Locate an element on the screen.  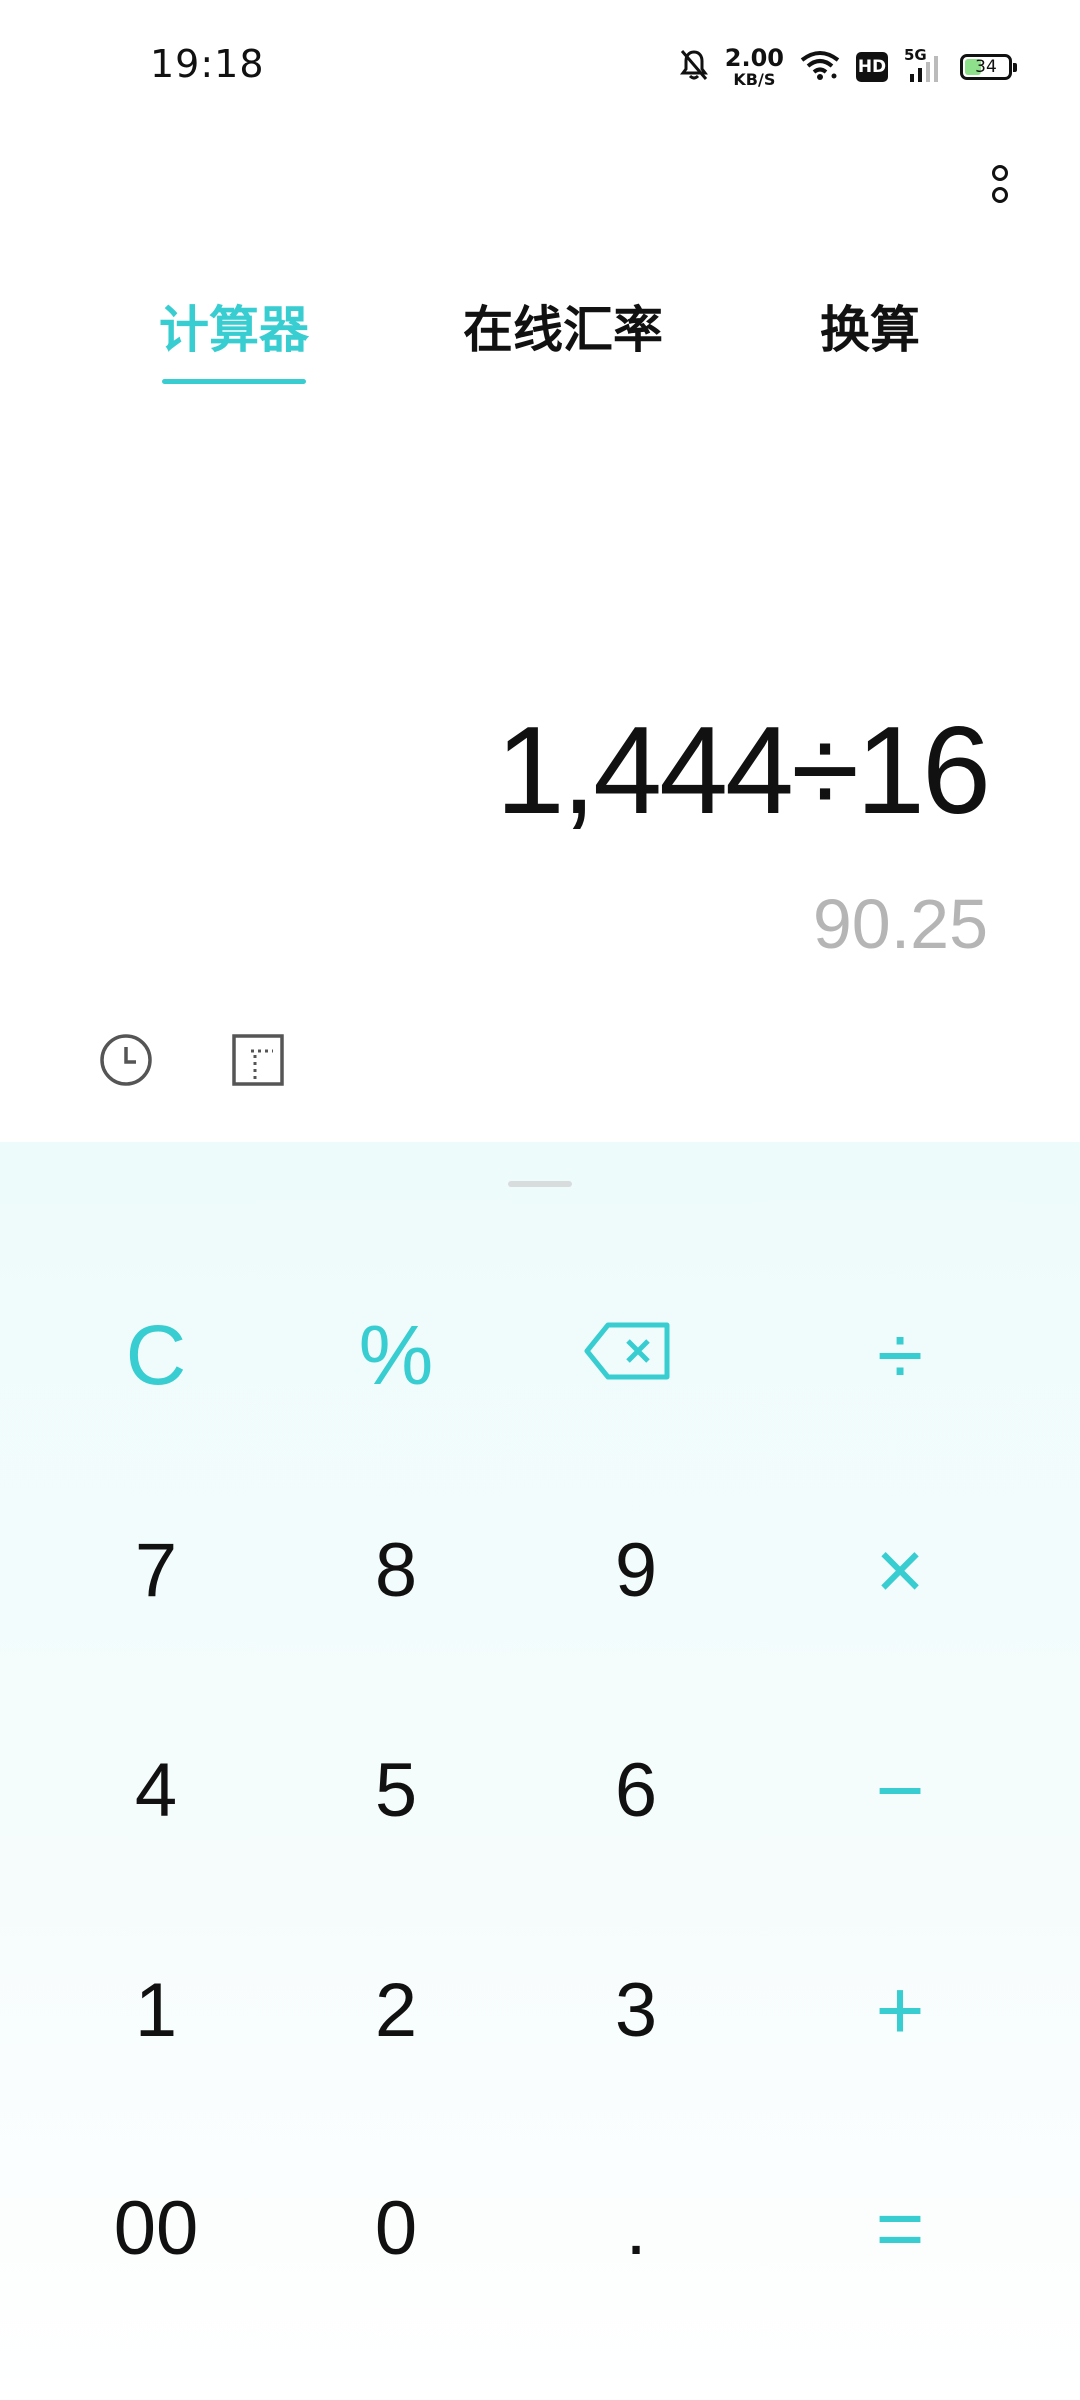
battery-icon: 34 is located at coordinates (988, 67).